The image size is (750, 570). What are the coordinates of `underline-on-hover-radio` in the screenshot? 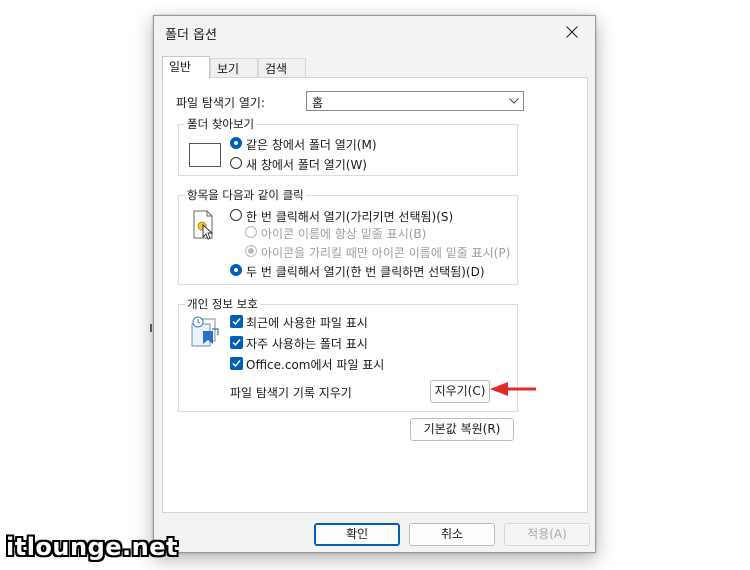 It's located at (251, 251).